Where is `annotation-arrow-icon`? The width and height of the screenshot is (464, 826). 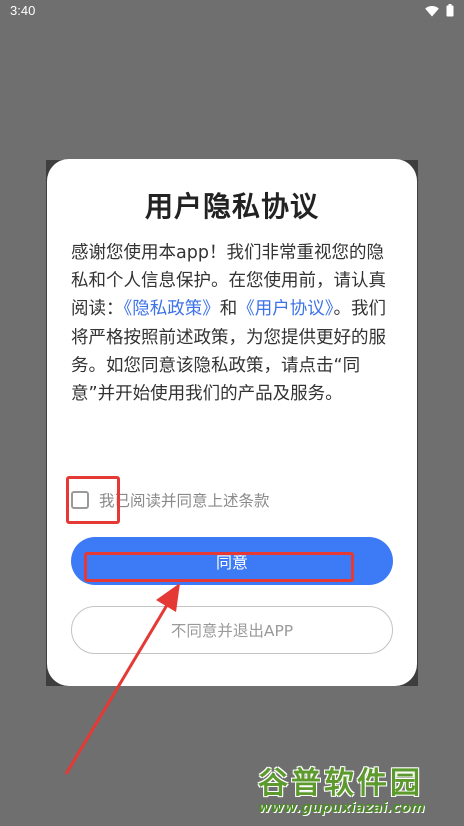 annotation-arrow-icon is located at coordinates (122, 679).